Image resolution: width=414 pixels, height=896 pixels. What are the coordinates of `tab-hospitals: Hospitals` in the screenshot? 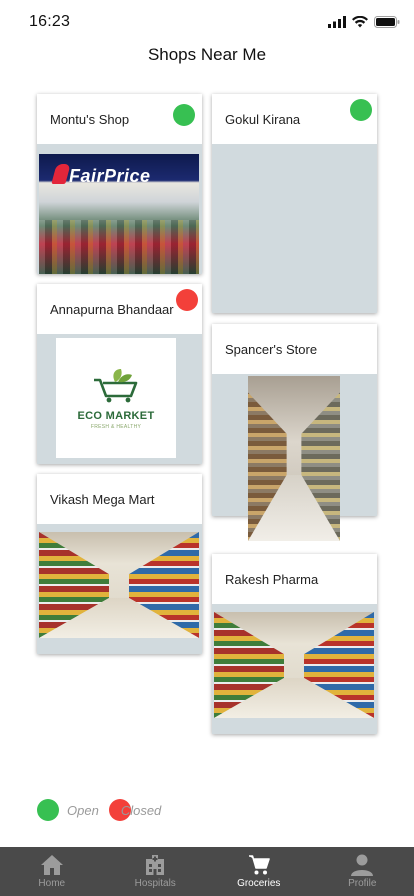 It's located at (156, 871).